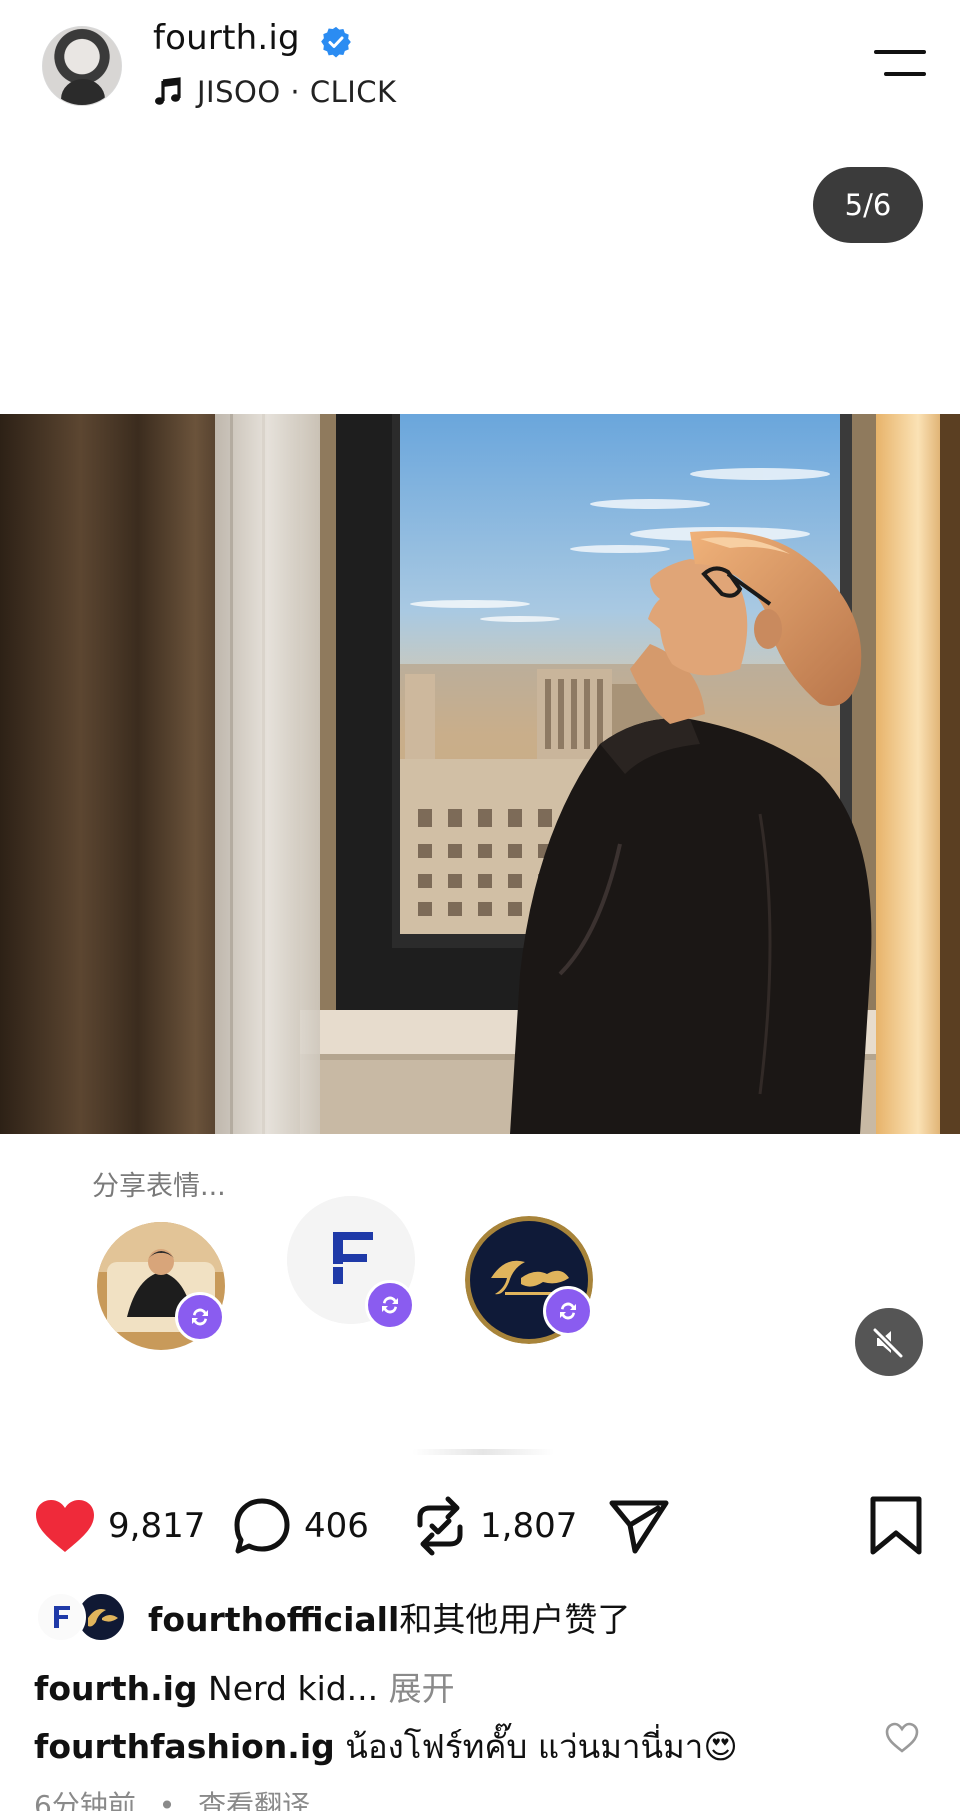  I want to click on menu-icon, so click(900, 66).